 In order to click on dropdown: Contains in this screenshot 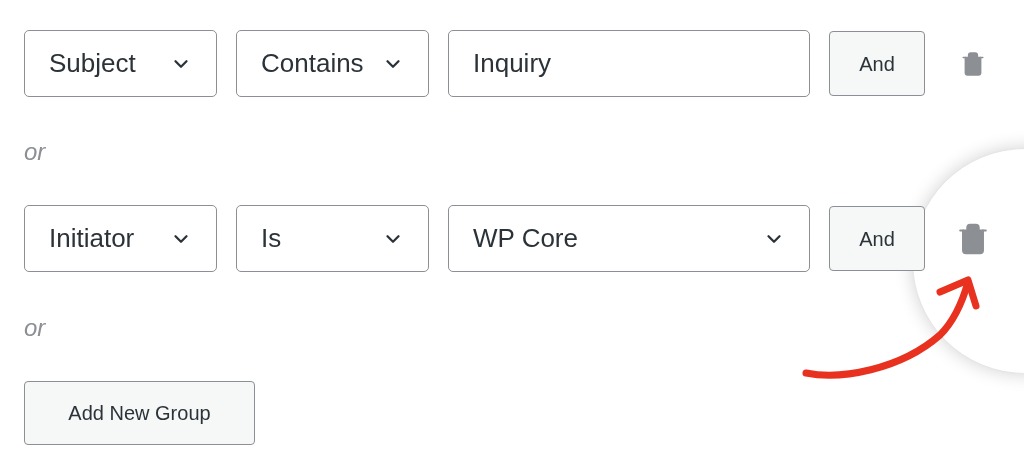, I will do `click(332, 63)`.